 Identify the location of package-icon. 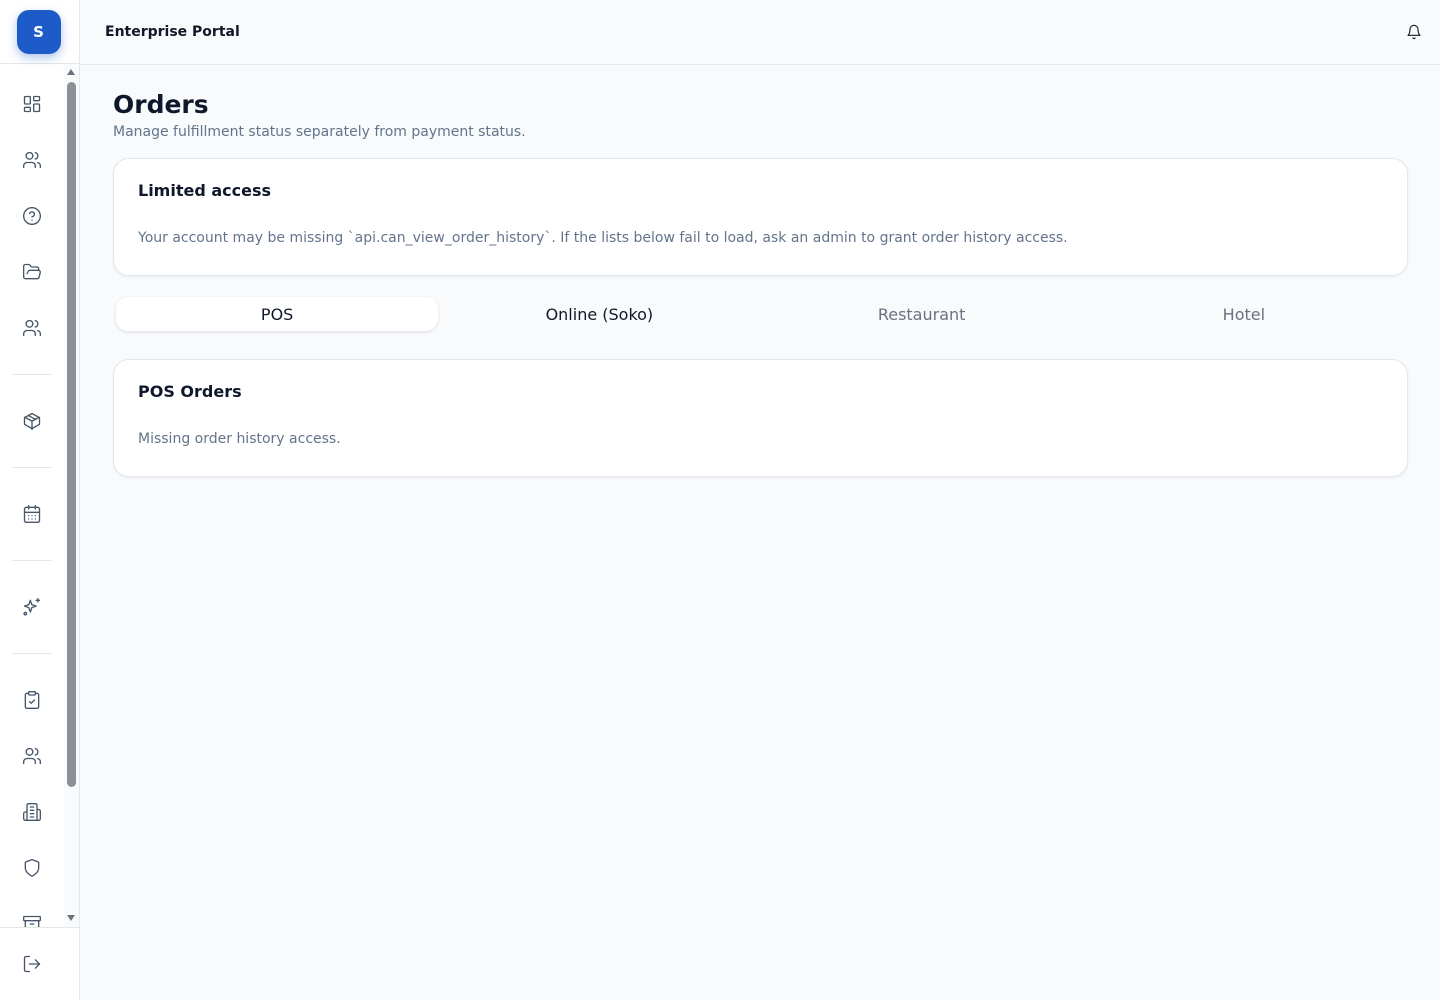
(32, 421).